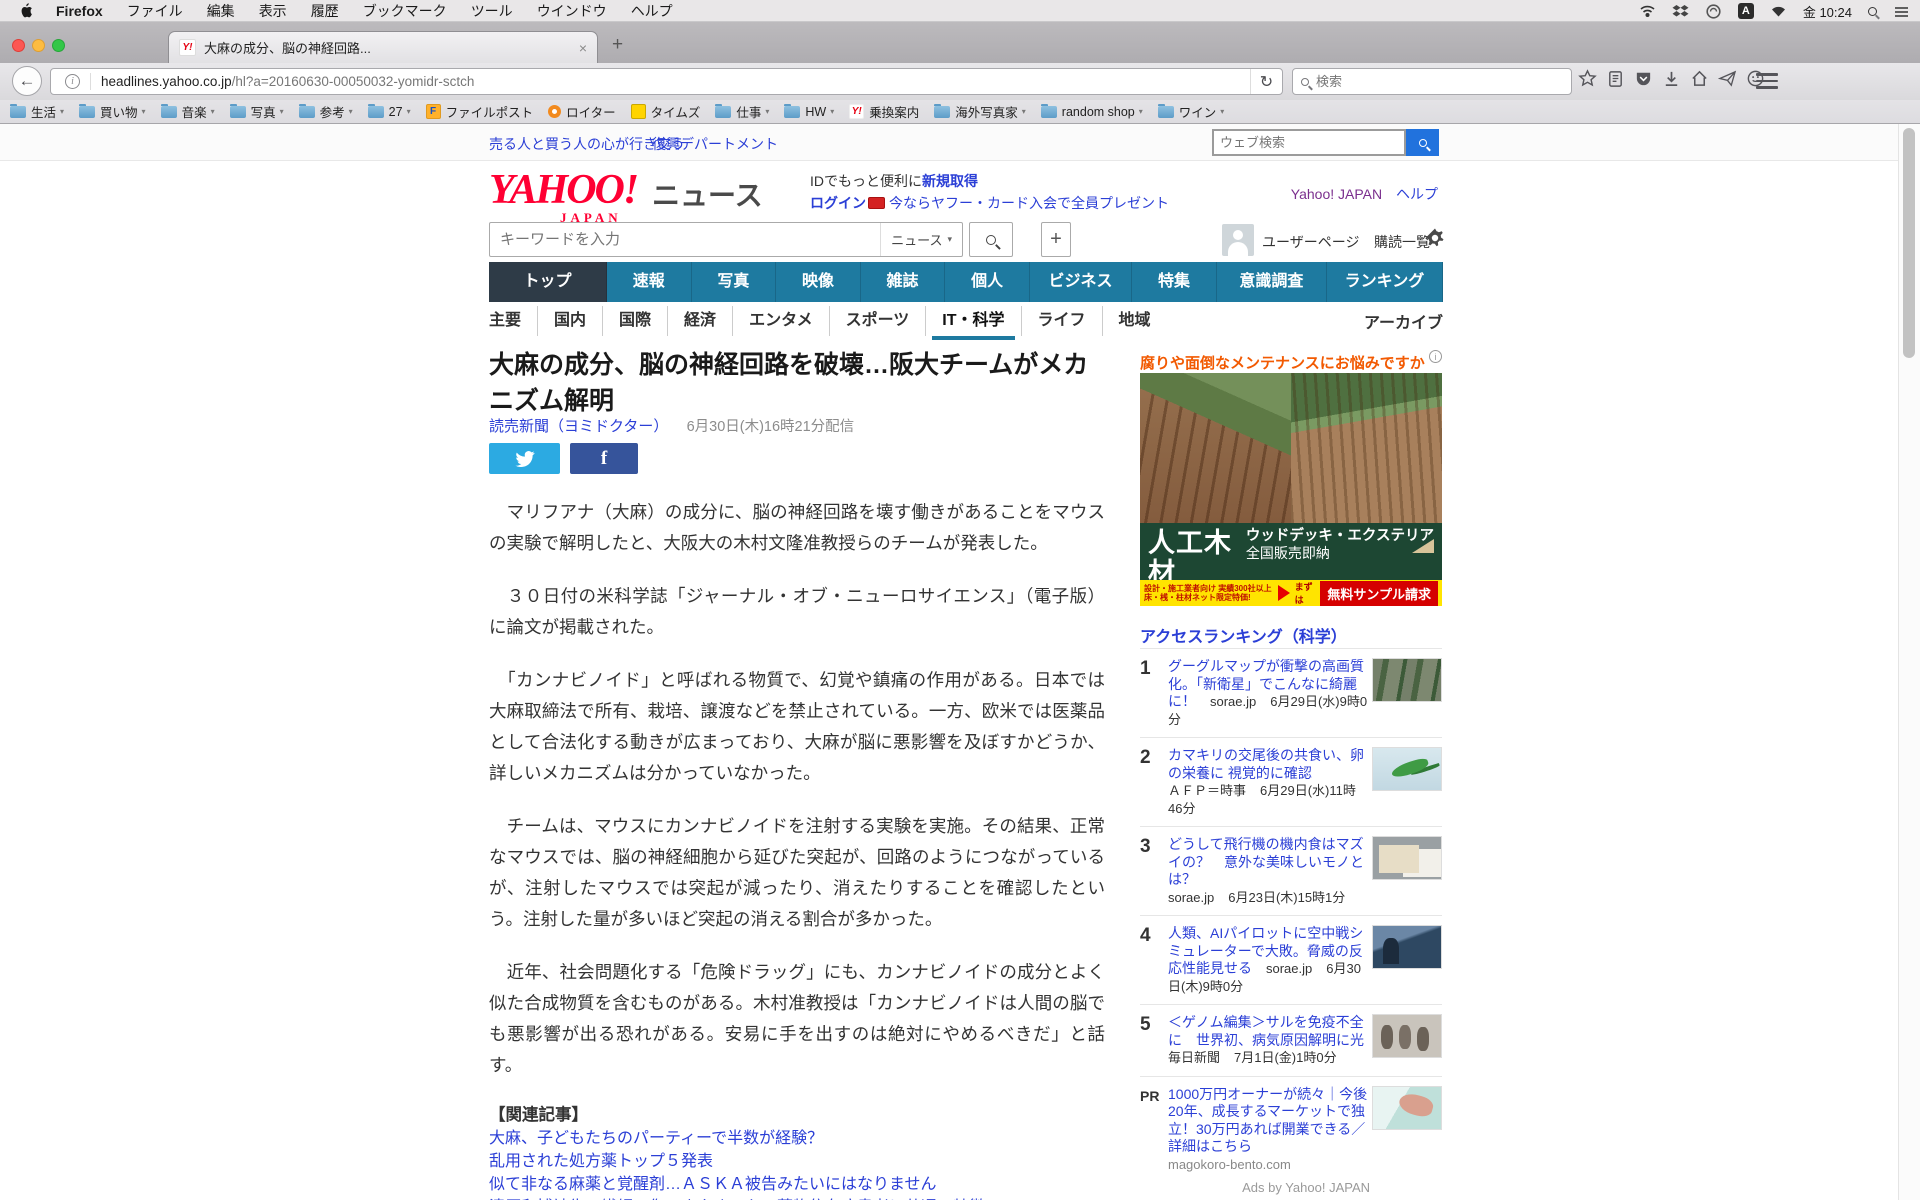 The height and width of the screenshot is (1200, 1920). I want to click on pr-thumbnail, so click(1407, 1107).